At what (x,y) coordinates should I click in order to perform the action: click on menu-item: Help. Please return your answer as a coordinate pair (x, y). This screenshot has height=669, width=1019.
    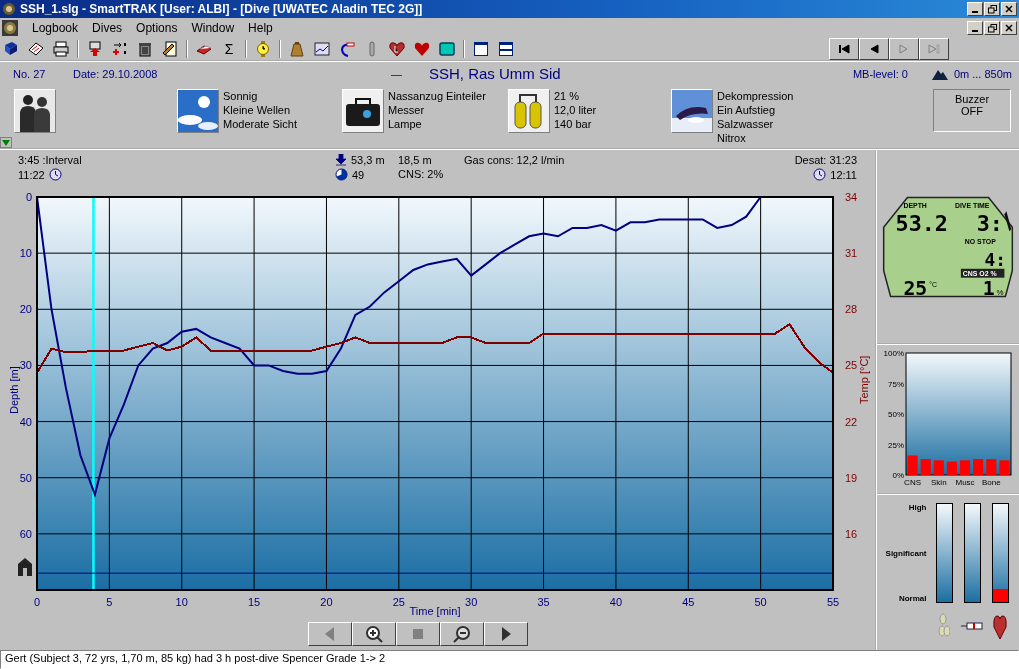
    Looking at the image, I should click on (260, 28).